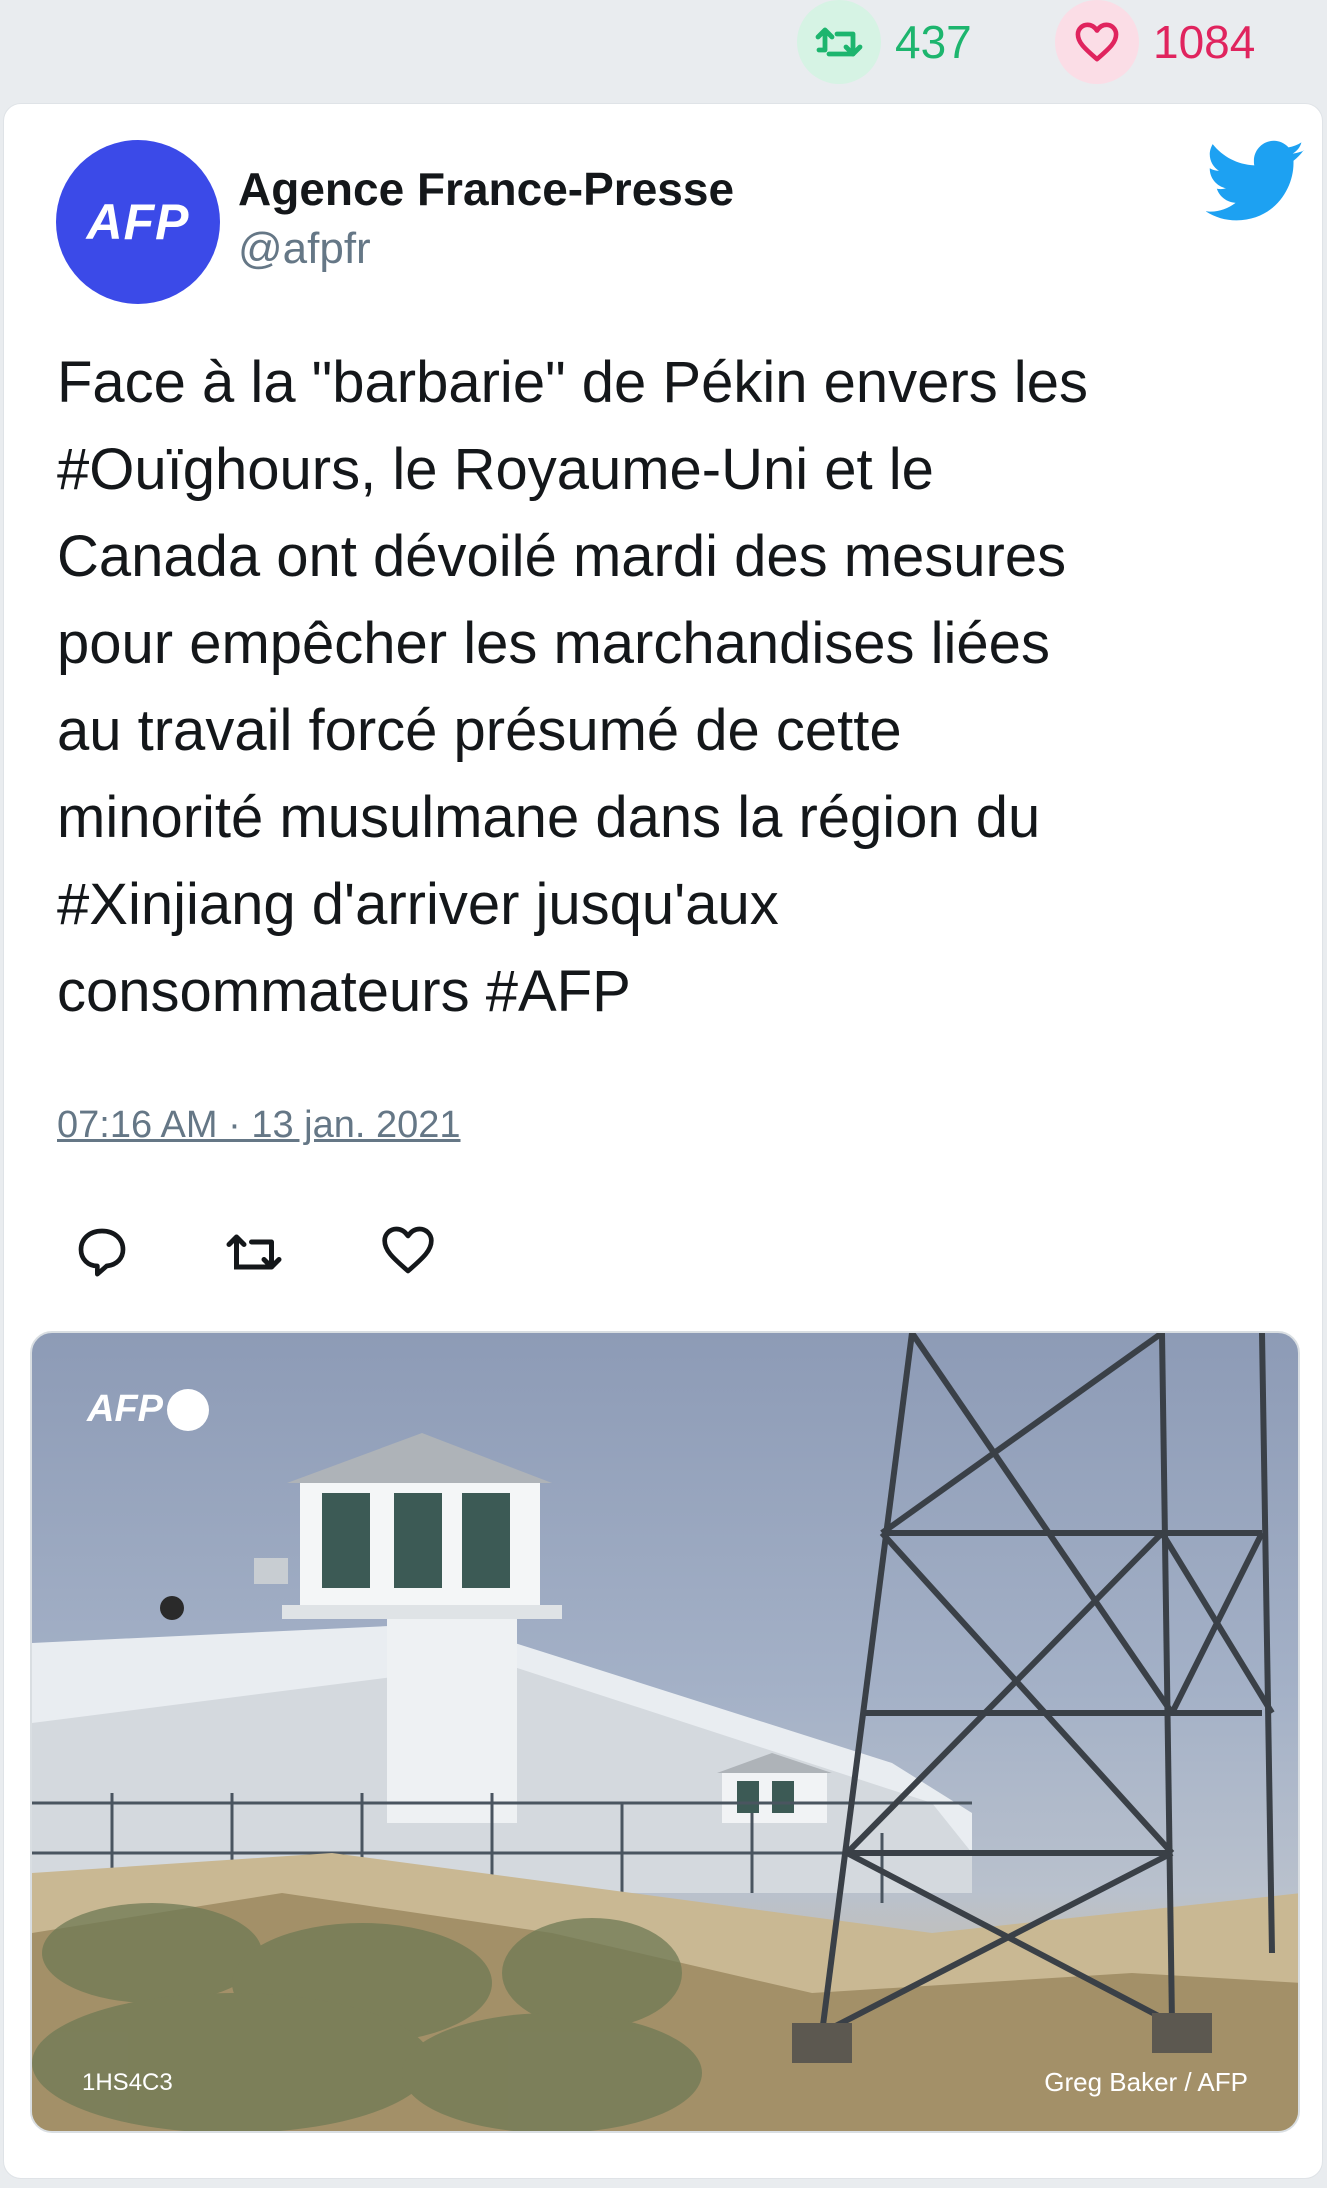 The width and height of the screenshot is (1327, 2188). I want to click on photo-code: 1HS4C3, so click(127, 2082).